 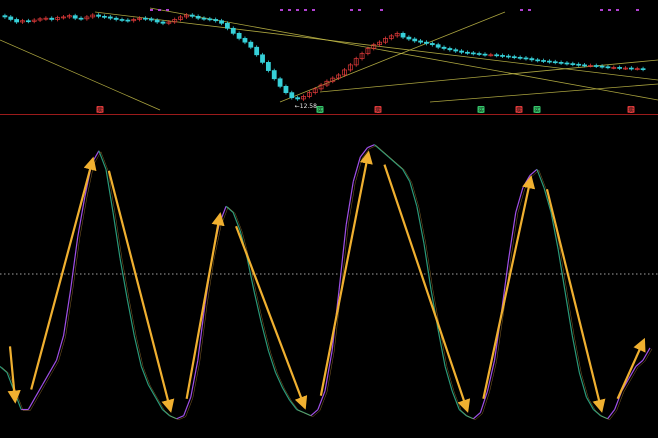 I want to click on trend-line, so click(x=376, y=46).